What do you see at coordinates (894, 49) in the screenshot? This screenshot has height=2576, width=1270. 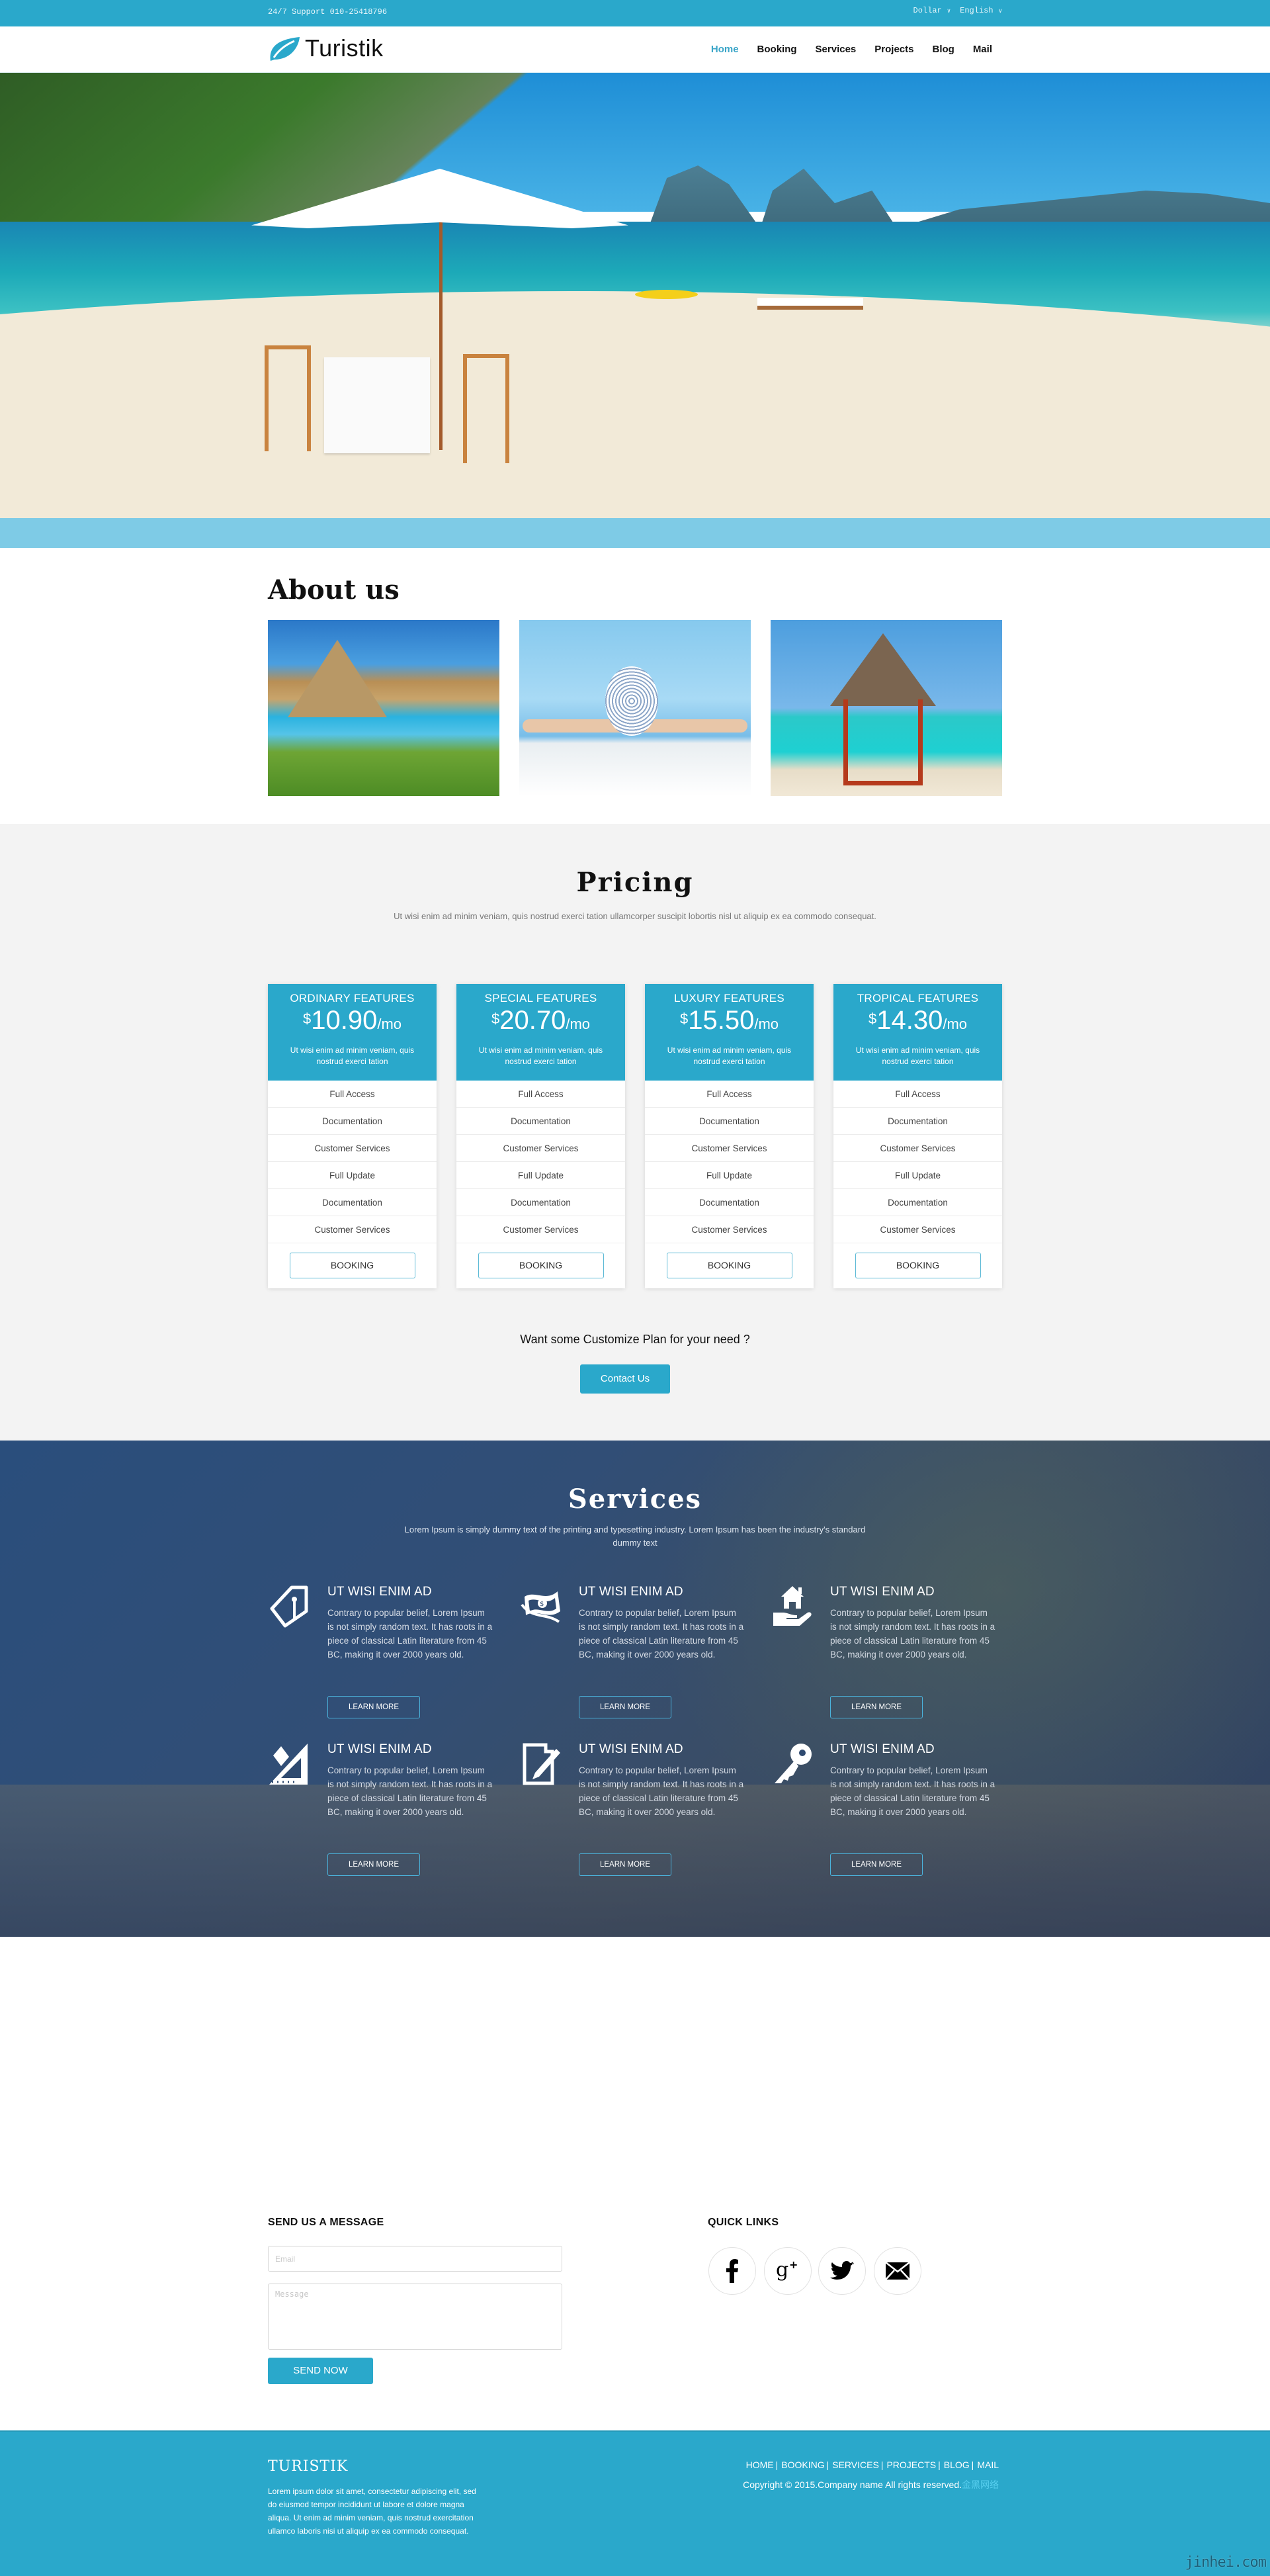 I see `nav-projects: Projects` at bounding box center [894, 49].